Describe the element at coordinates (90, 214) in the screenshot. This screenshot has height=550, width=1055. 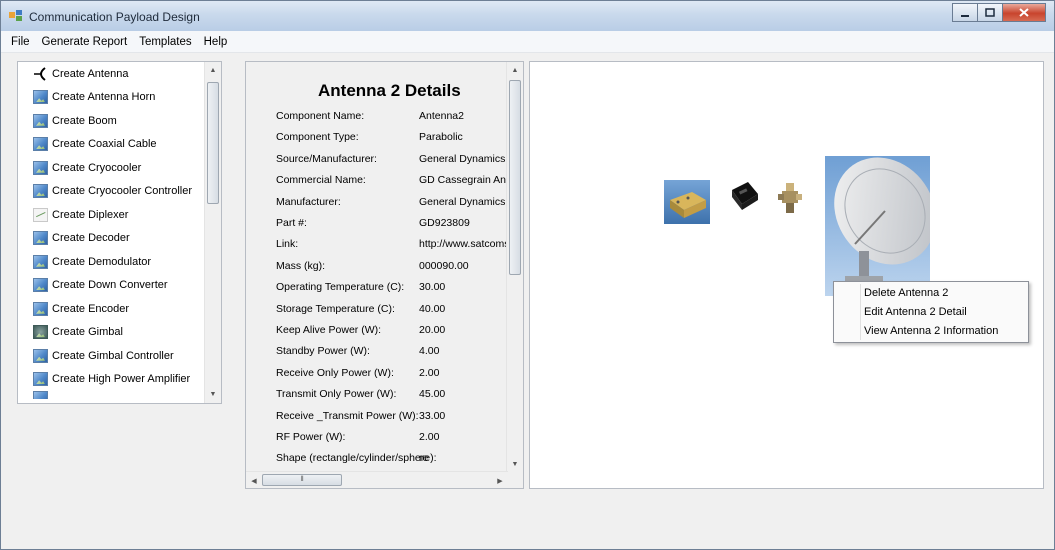
I see `list-item-label: Create Diplexer` at that location.